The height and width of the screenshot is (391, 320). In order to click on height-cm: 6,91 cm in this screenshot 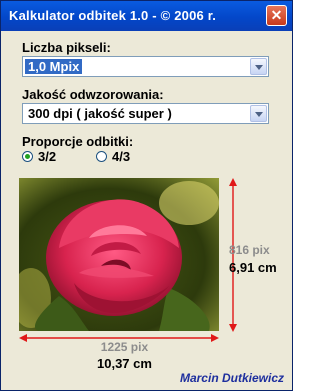, I will do `click(253, 267)`.